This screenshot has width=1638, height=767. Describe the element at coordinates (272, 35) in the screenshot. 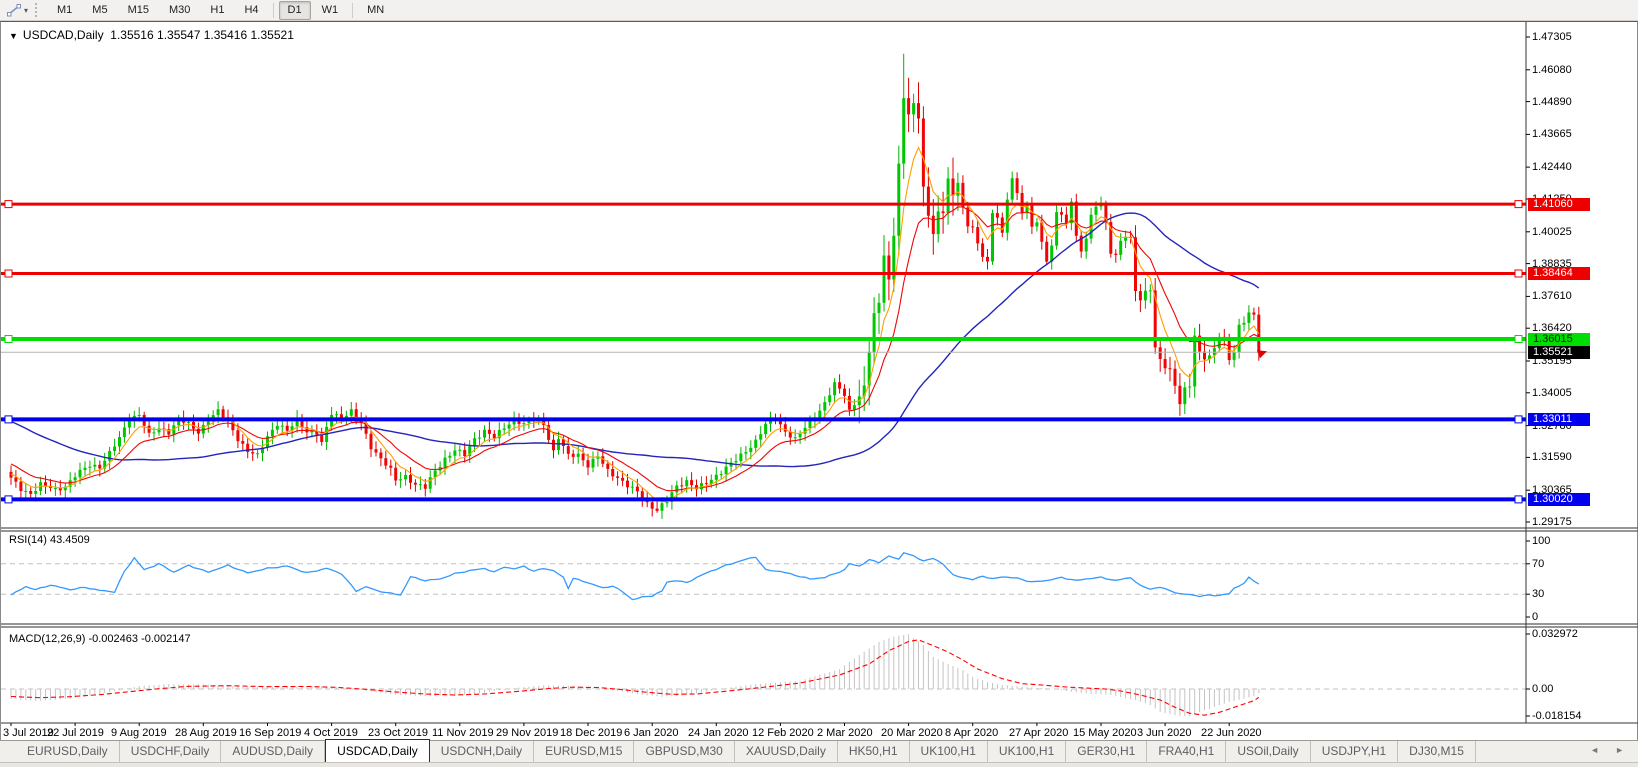

I see `quote-close: 1.35521` at that location.